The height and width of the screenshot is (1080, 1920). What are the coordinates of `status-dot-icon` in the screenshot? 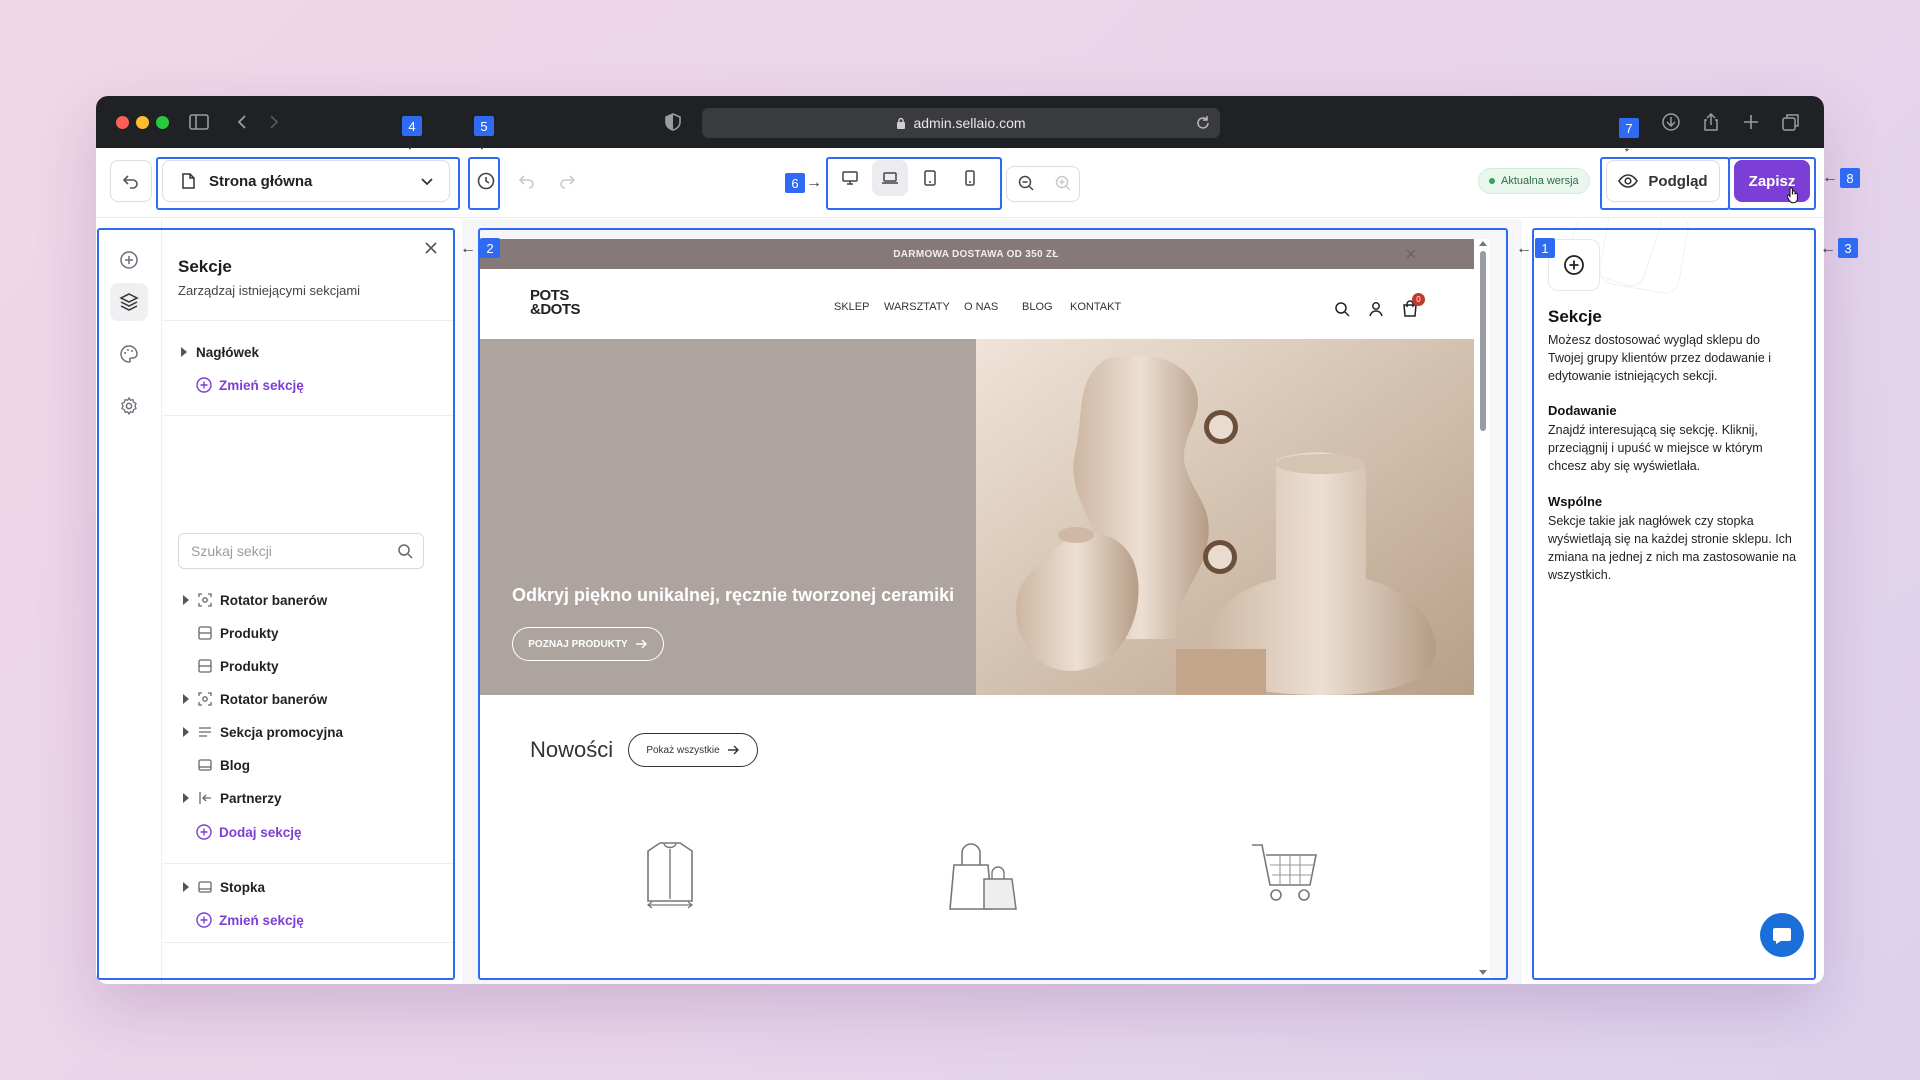 It's located at (1492, 181).